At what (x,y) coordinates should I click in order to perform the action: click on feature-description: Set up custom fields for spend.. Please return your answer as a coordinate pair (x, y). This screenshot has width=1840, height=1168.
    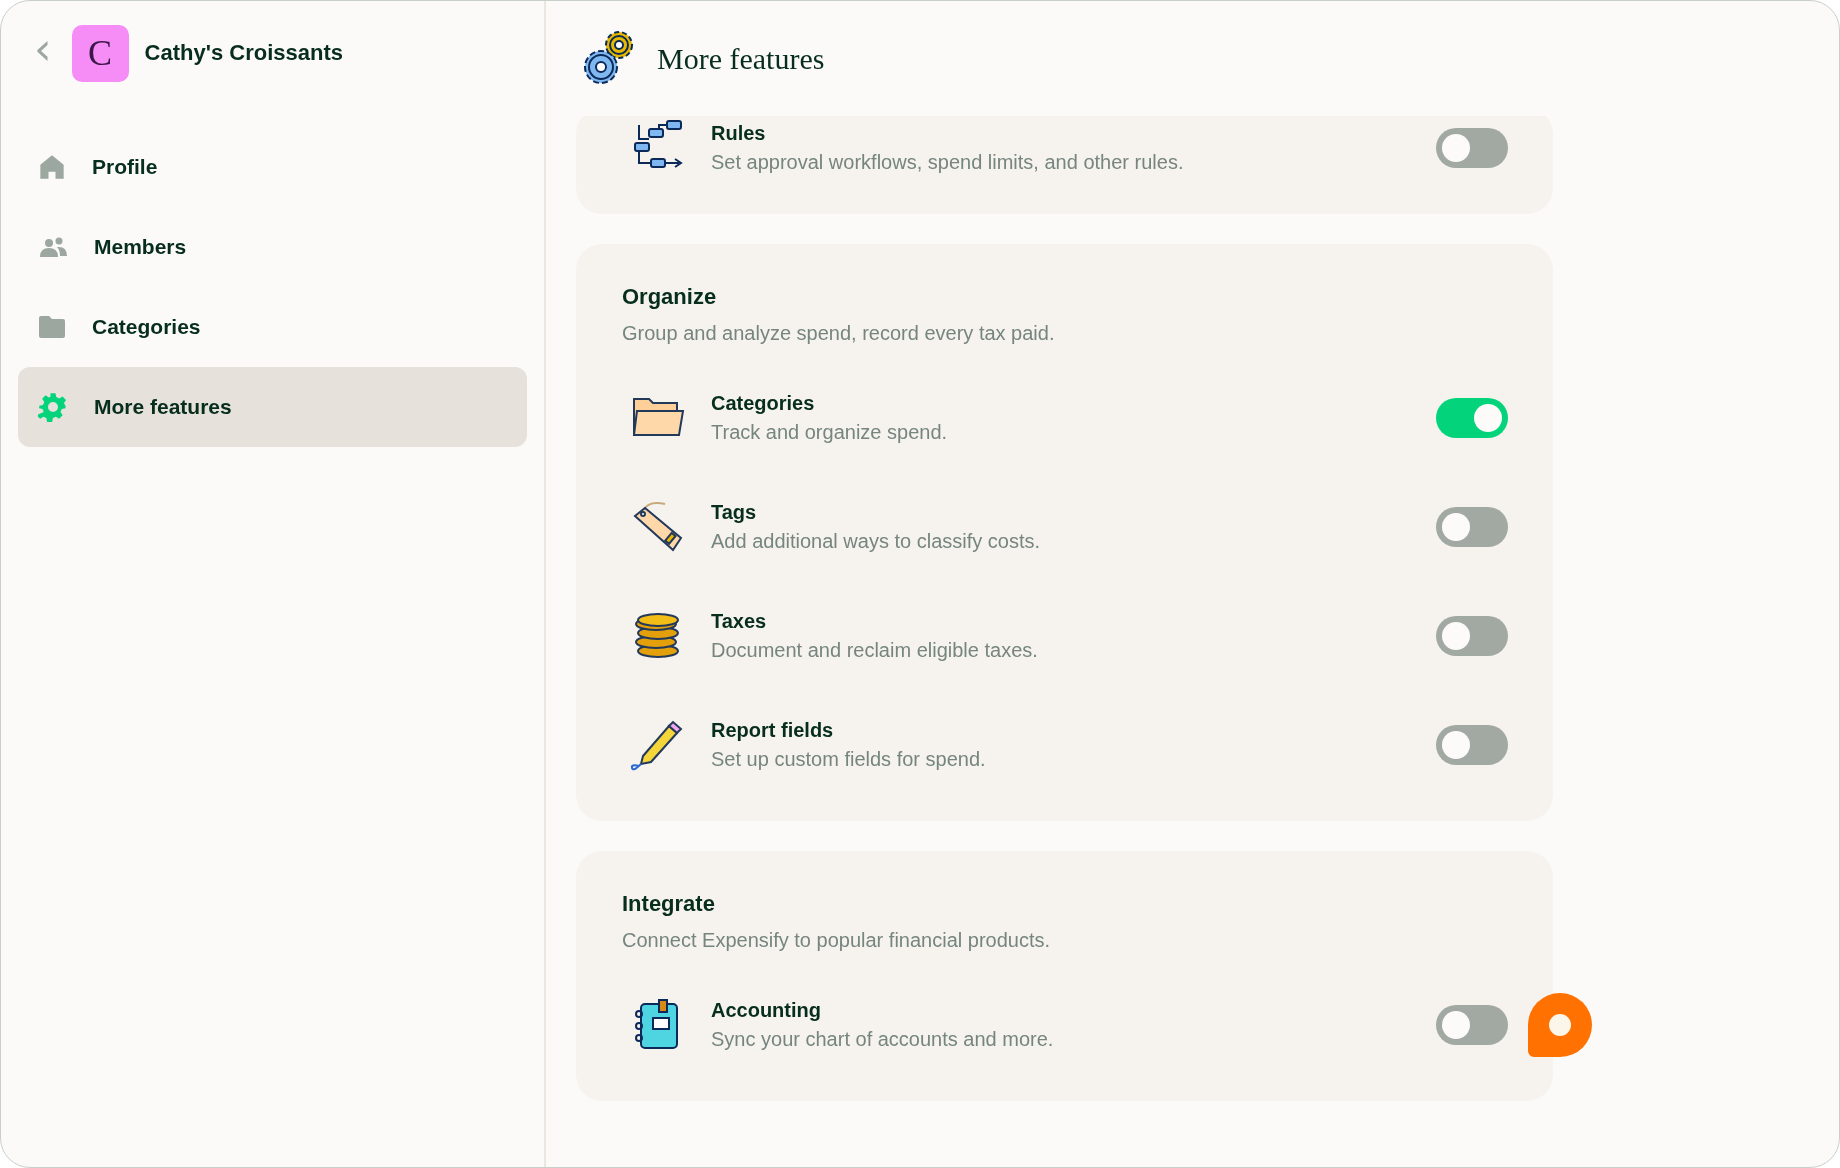
    Looking at the image, I should click on (849, 759).